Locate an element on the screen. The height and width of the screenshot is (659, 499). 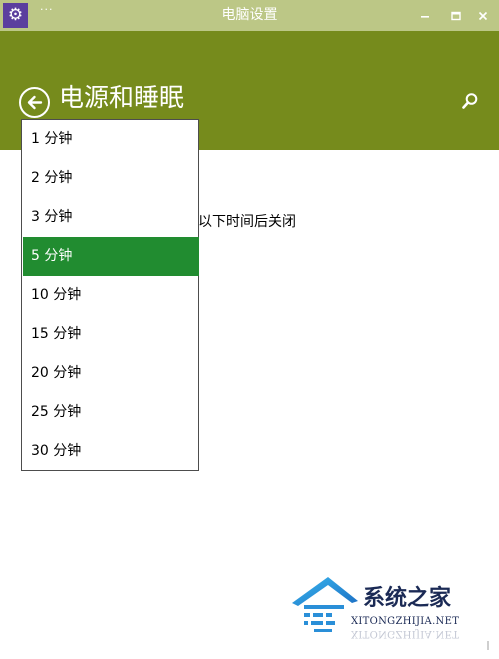
watermark-title: 系统之家 is located at coordinates (407, 598).